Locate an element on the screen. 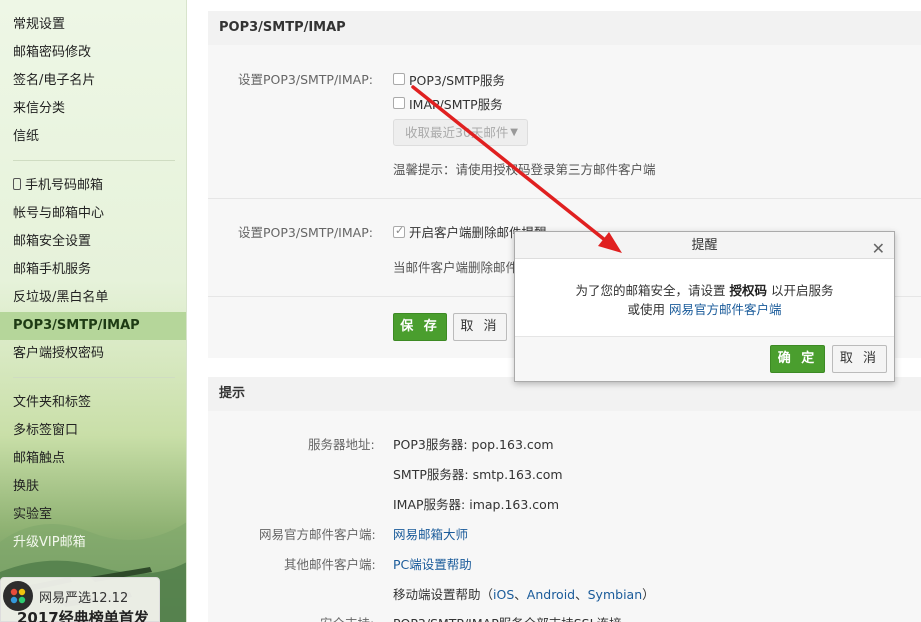 The height and width of the screenshot is (622, 921). mobile-help-prefix: 移动端设置帮助（ is located at coordinates (443, 594).